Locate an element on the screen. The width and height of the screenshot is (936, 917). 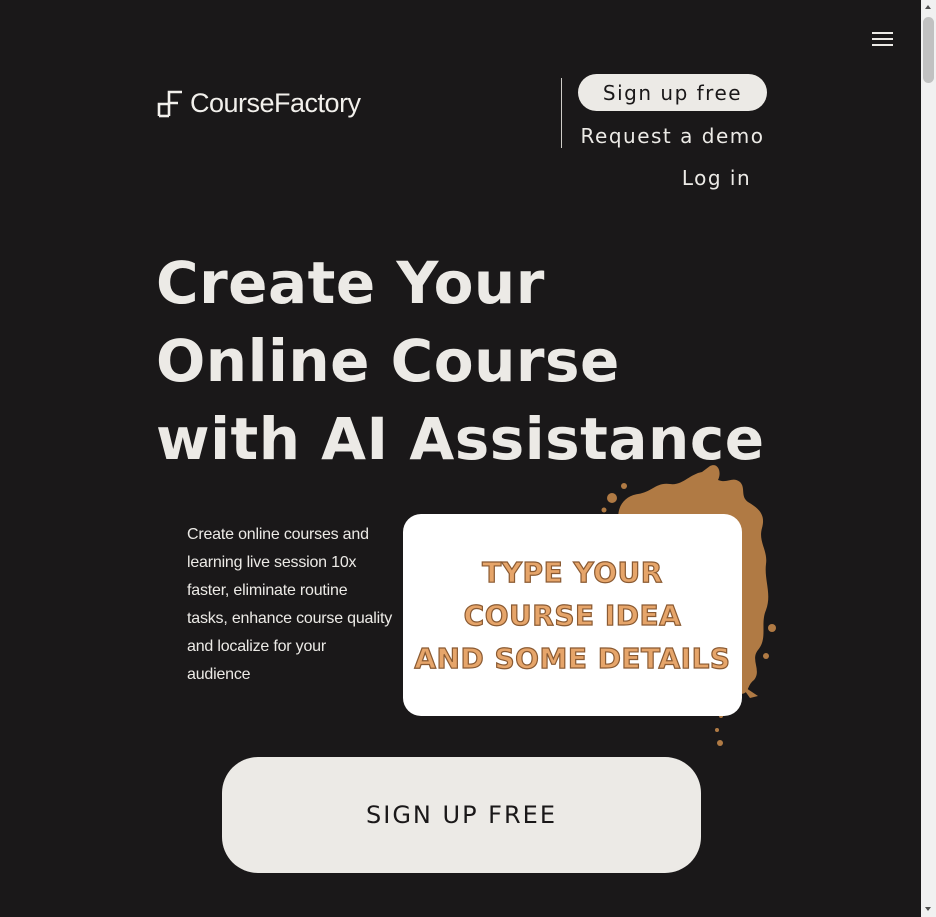
logo-mark-icon is located at coordinates (169, 104).